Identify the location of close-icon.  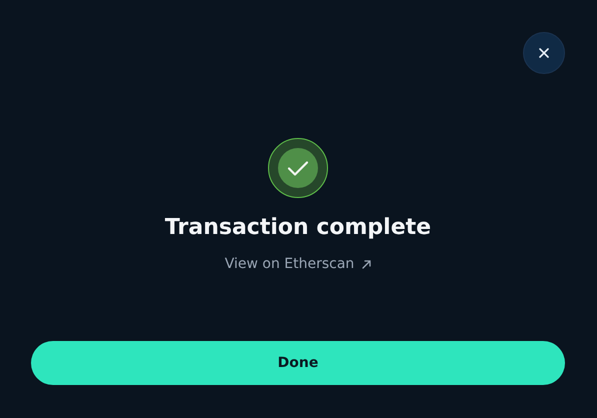
(544, 53).